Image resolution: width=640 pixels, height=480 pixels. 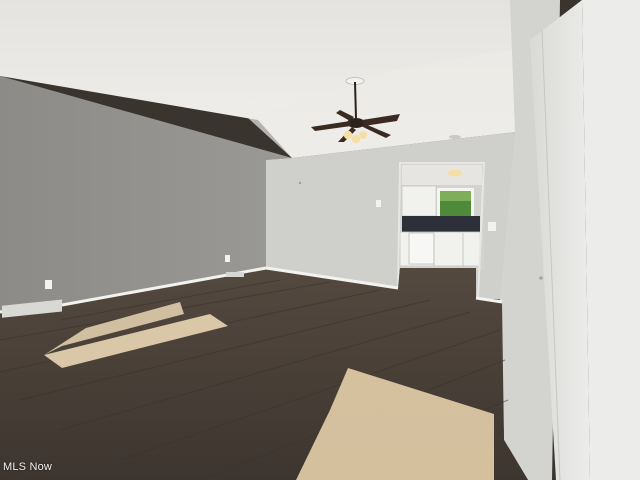 What do you see at coordinates (227, 258) in the screenshot?
I see `outlet-mid` at bounding box center [227, 258].